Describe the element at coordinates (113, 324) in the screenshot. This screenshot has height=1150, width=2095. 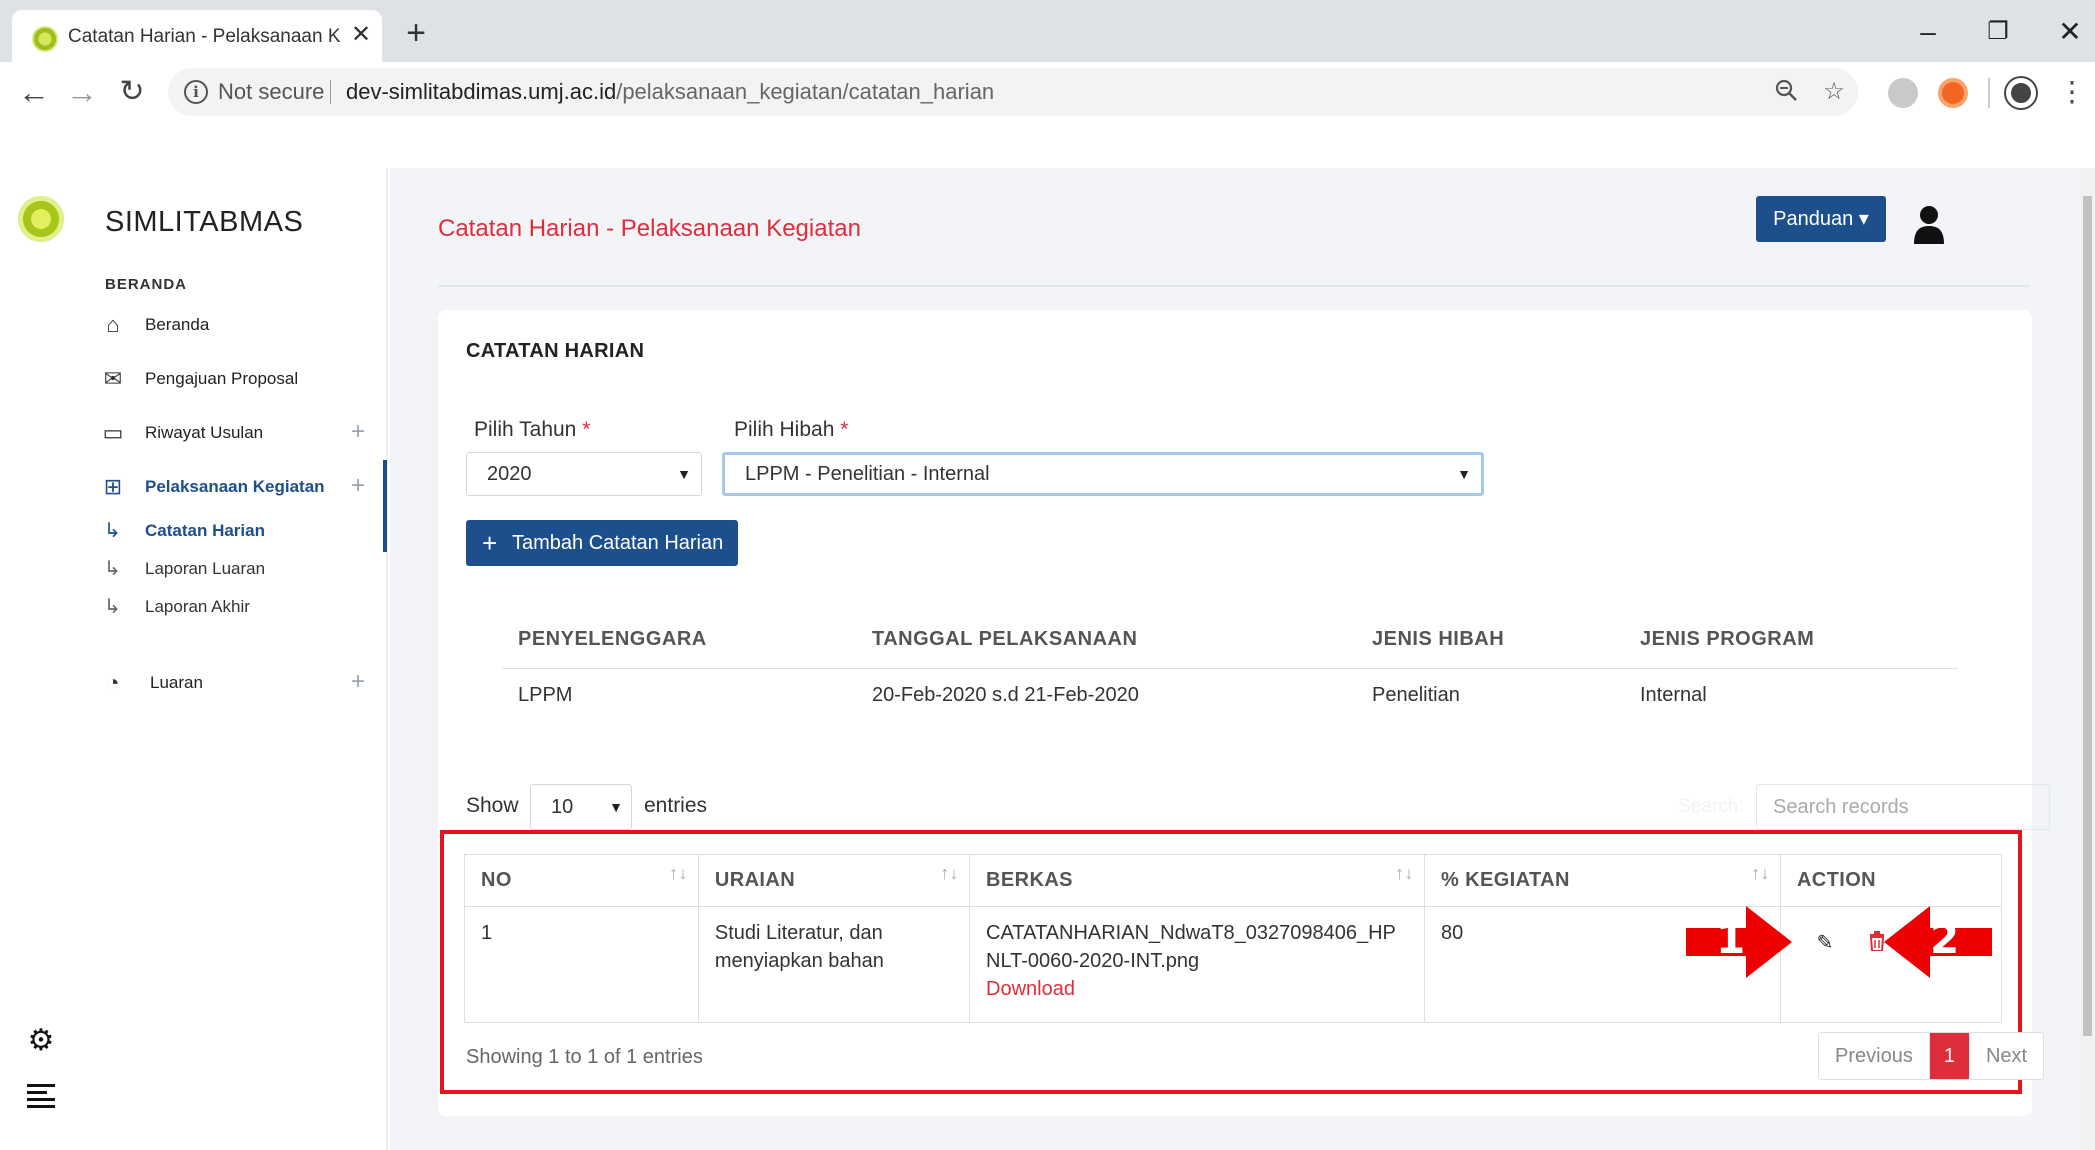
I see `home-icon: ⌂` at that location.